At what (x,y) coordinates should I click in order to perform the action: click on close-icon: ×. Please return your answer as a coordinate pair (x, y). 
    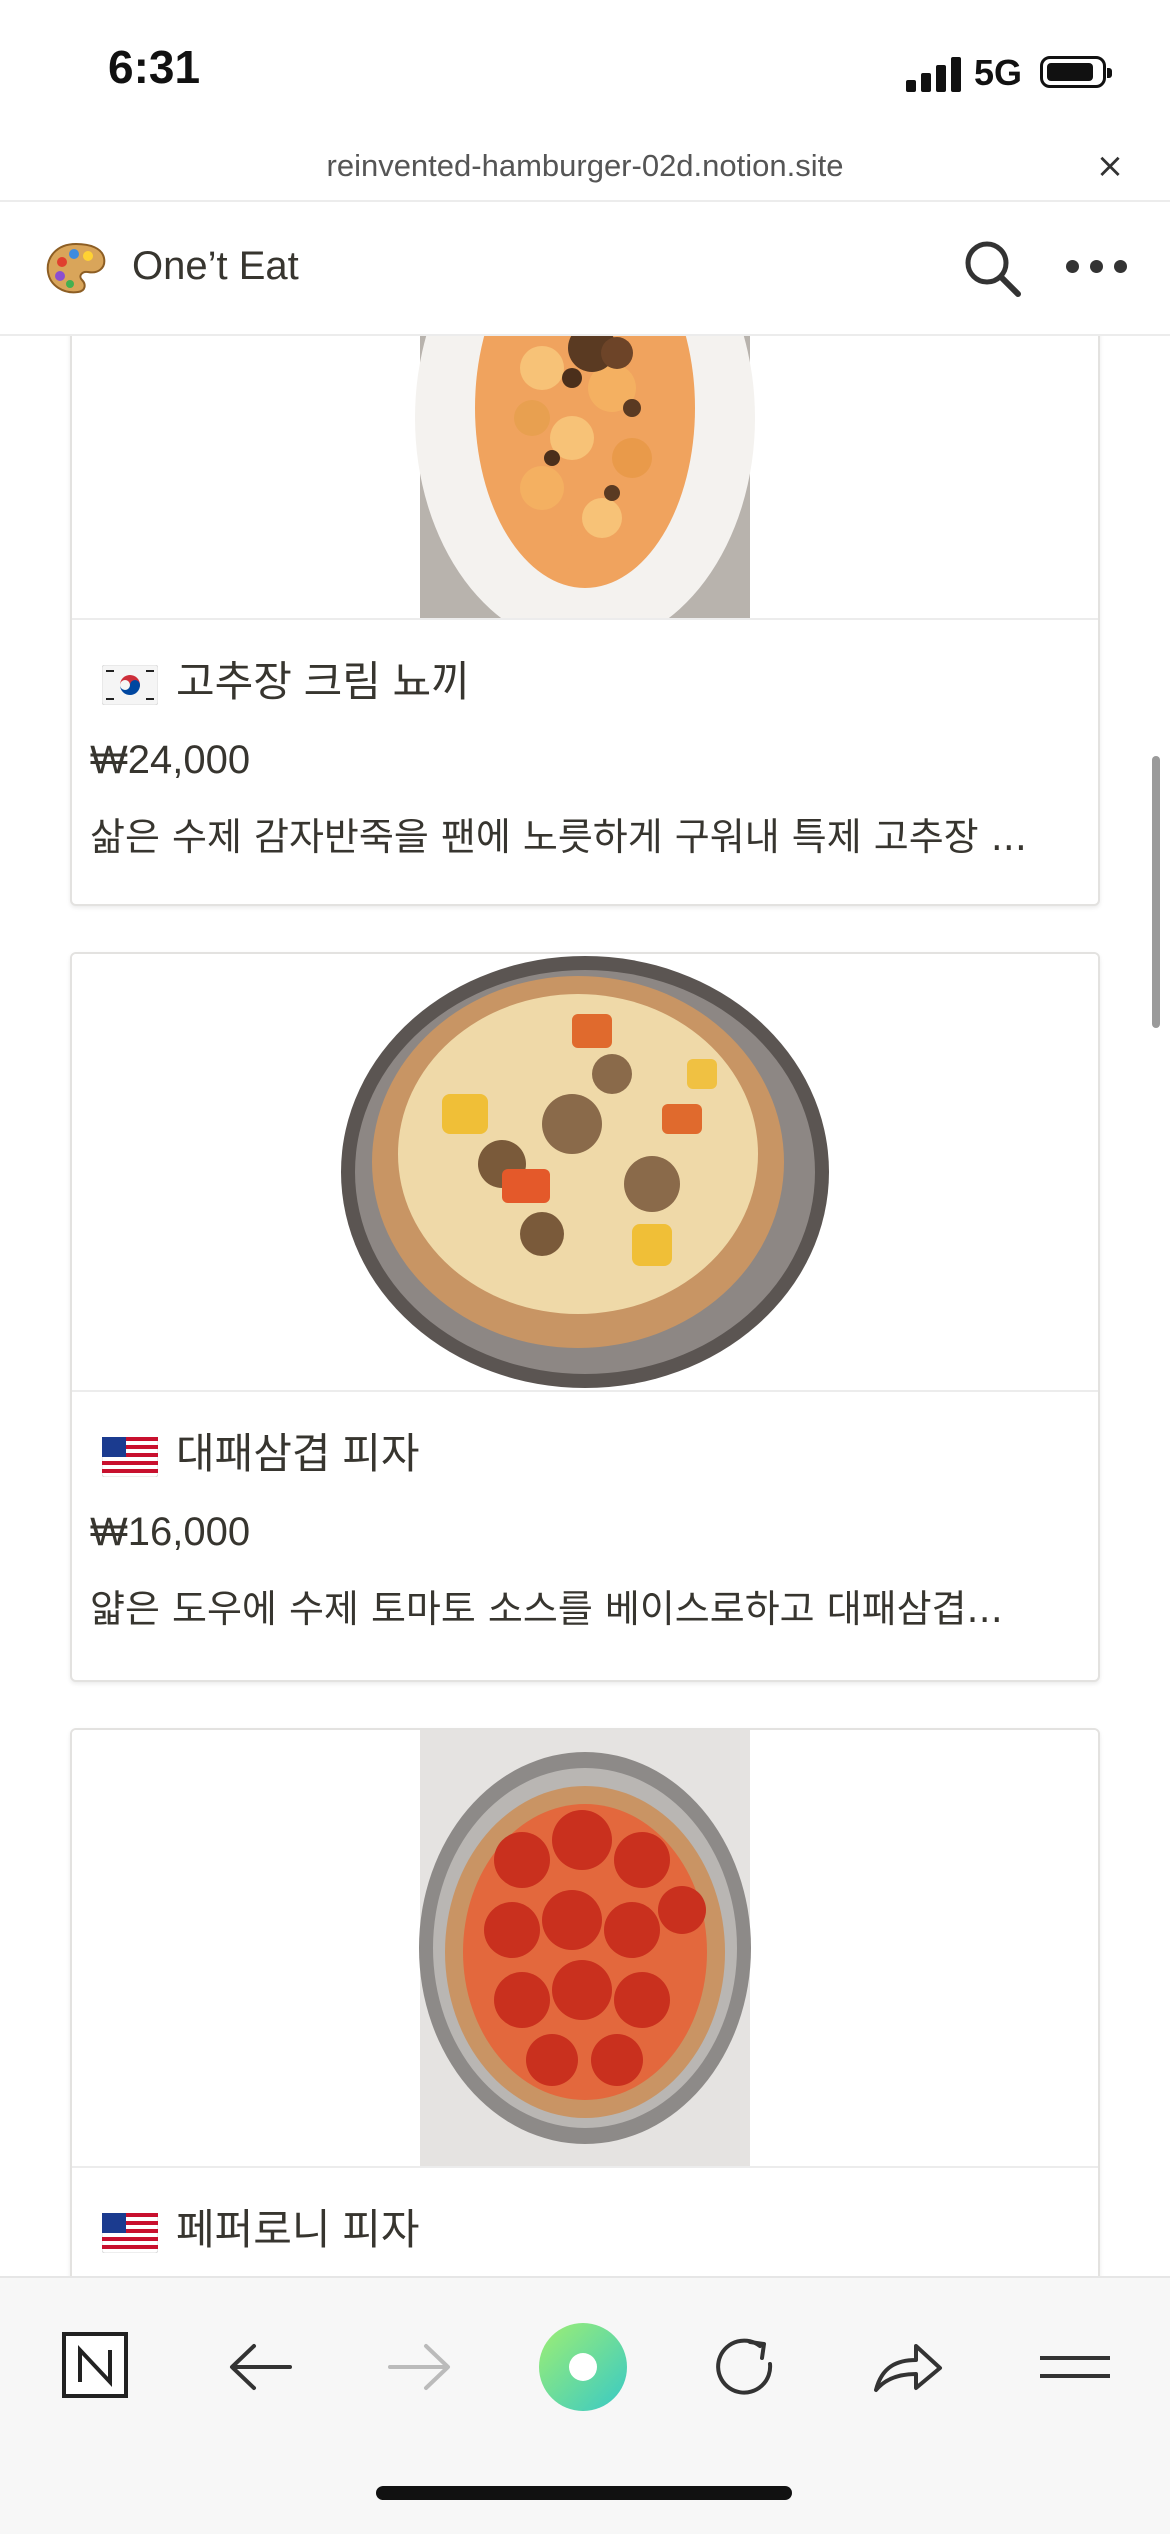
    Looking at the image, I should click on (1110, 166).